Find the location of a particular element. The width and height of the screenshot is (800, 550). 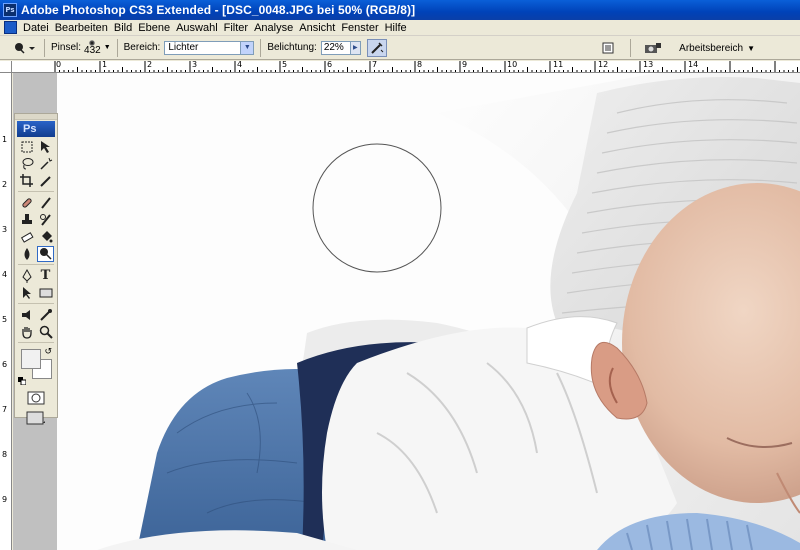

brush-picker: 432 is located at coordinates (92, 48).